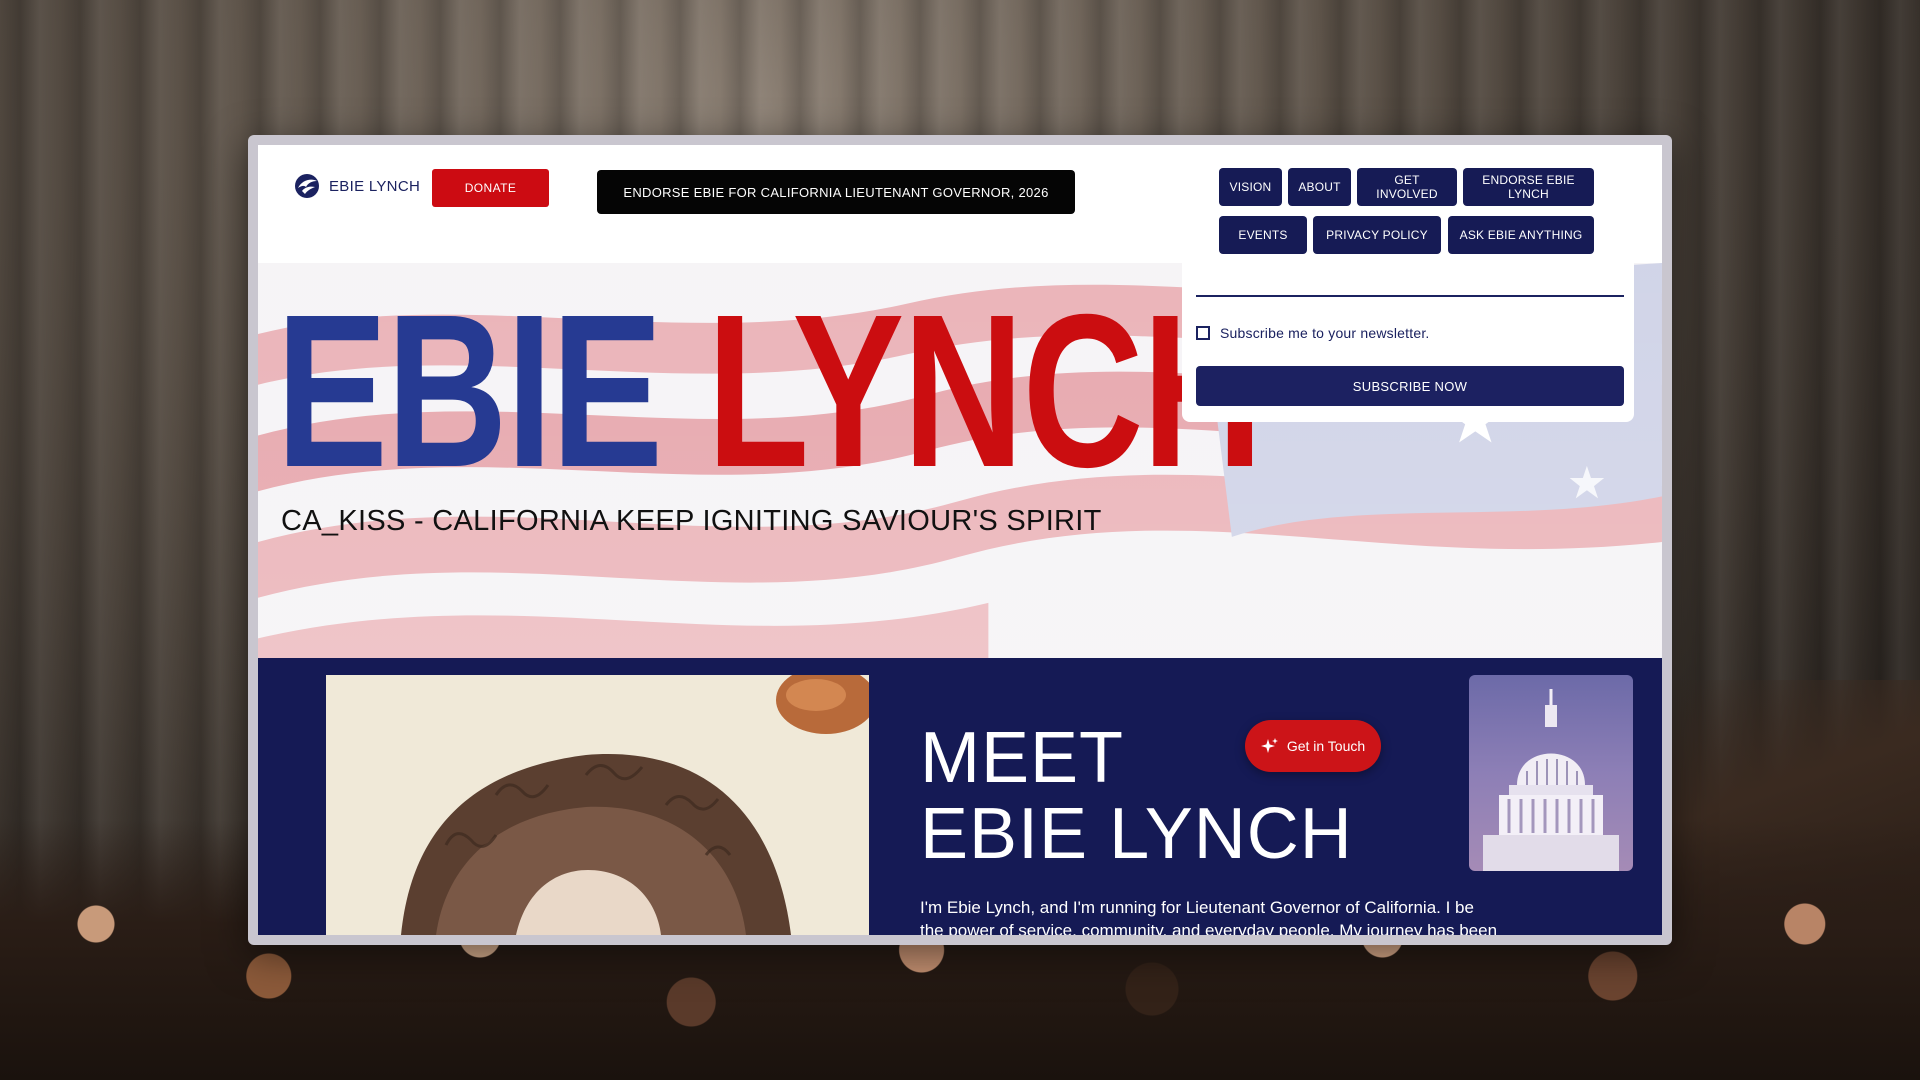 Image resolution: width=1920 pixels, height=1080 pixels. What do you see at coordinates (1410, 296) in the screenshot?
I see `email-input` at bounding box center [1410, 296].